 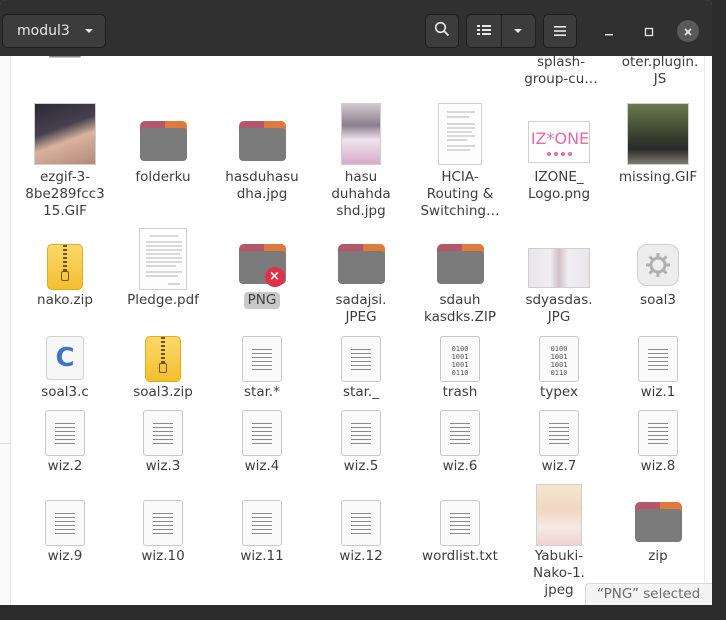 I want to click on binary-file-icon: 0100 1001 1001 0110, so click(x=460, y=359).